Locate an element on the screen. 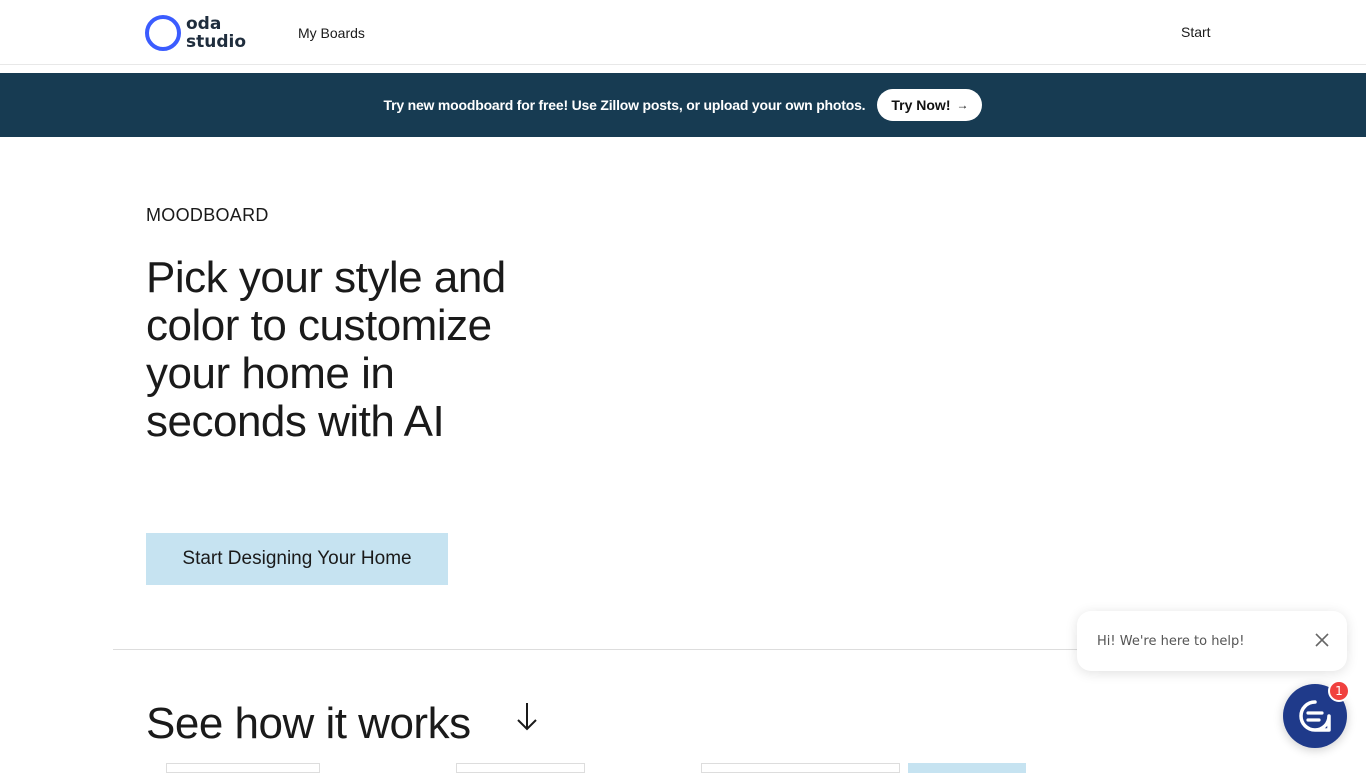 The height and width of the screenshot is (773, 1366). site-header: oda studio My Boards Start is located at coordinates (683, 32).